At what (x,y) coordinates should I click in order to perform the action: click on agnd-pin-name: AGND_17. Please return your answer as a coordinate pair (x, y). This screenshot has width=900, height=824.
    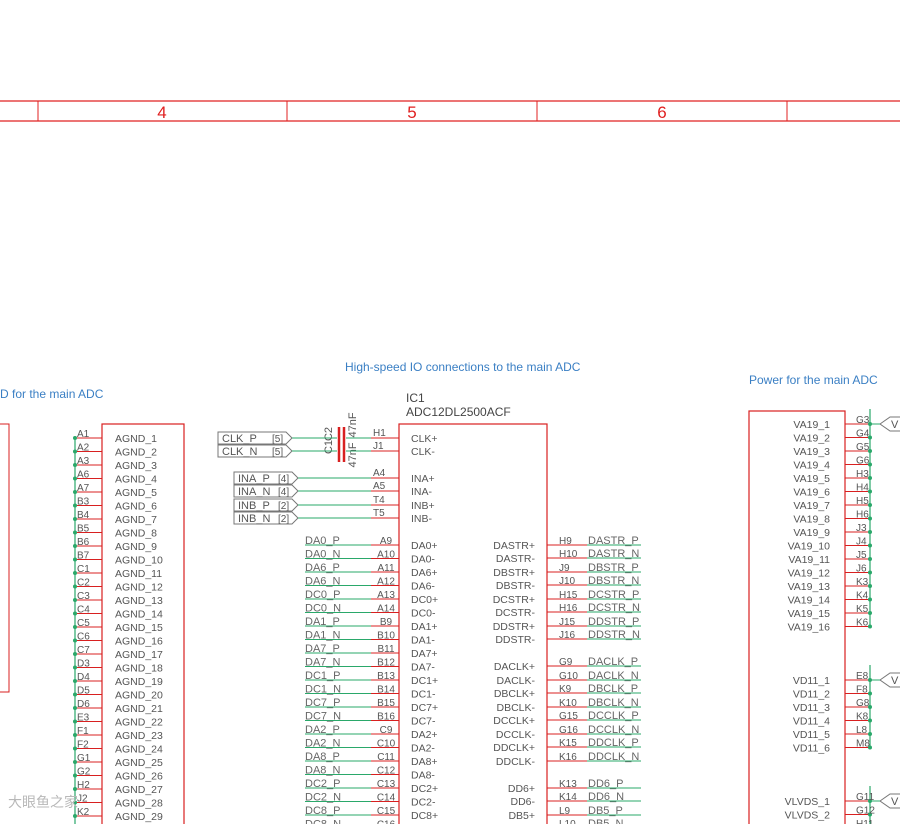
    Looking at the image, I should click on (139, 655).